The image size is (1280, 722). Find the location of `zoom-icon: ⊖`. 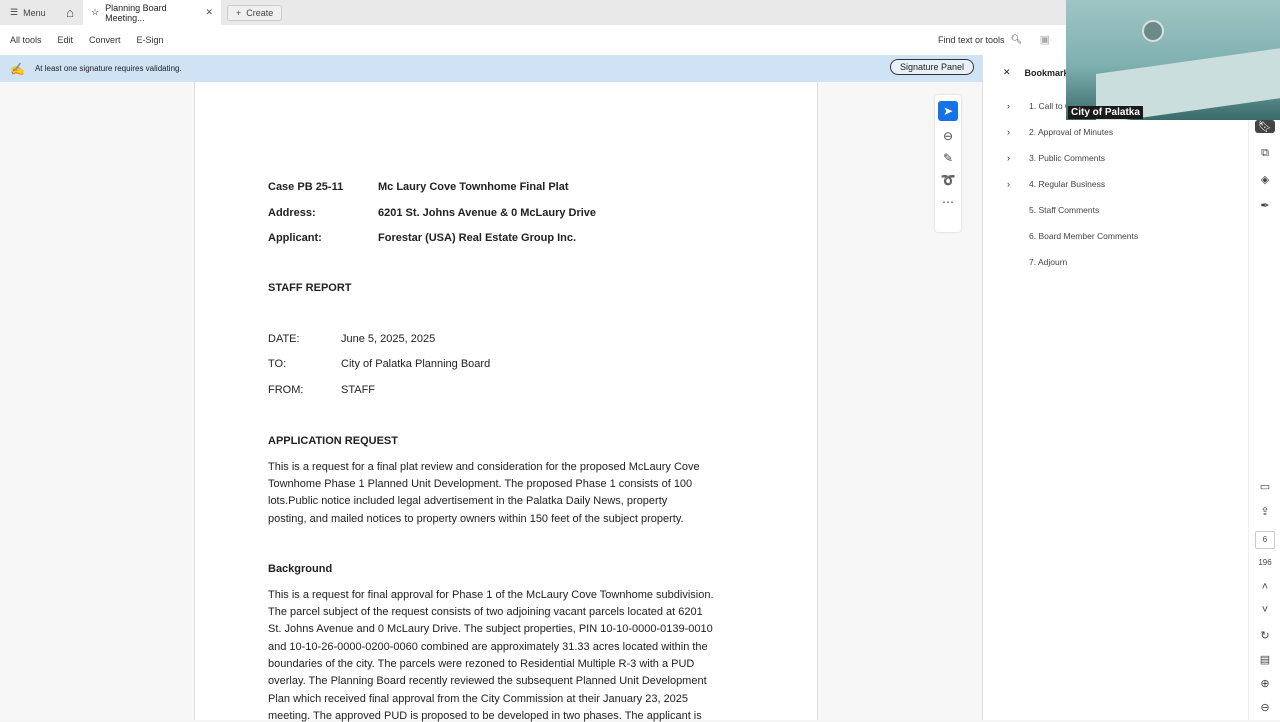

zoom-icon: ⊖ is located at coordinates (948, 136).